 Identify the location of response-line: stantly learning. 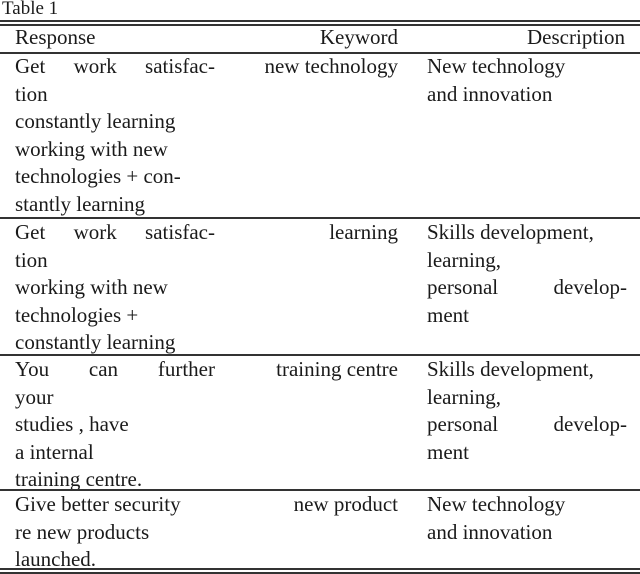
(115, 205).